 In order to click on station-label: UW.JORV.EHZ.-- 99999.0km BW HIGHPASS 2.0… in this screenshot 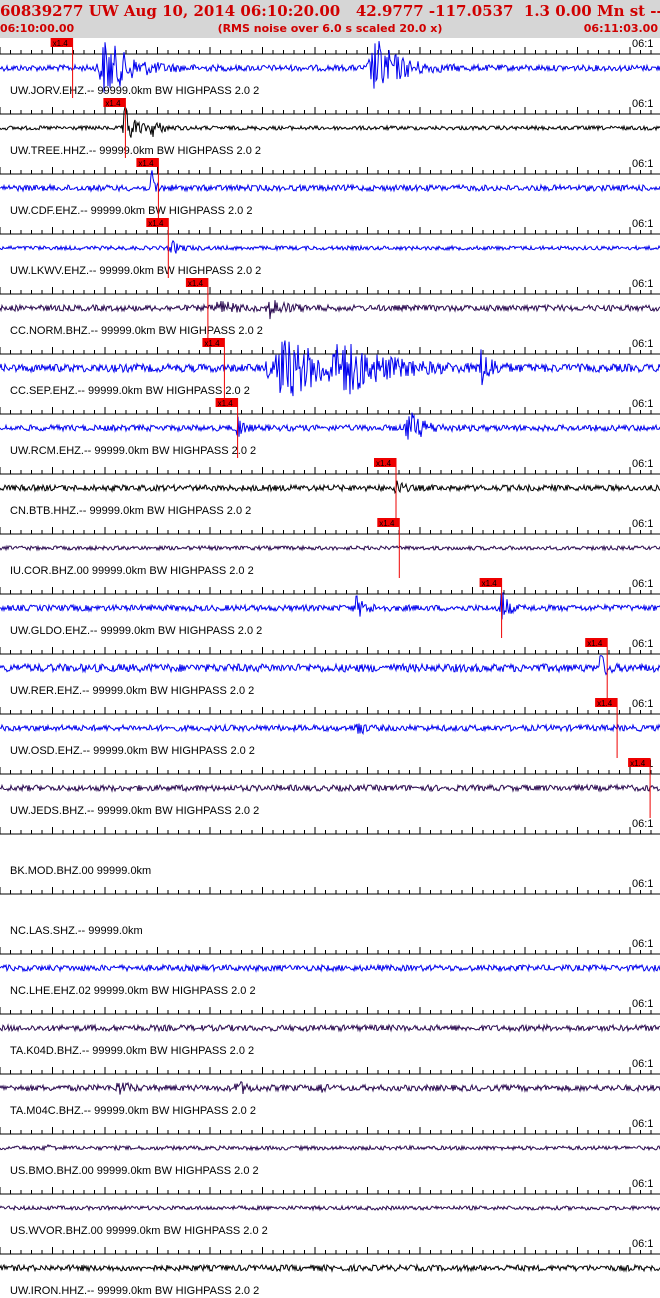, I will do `click(134, 91)`.